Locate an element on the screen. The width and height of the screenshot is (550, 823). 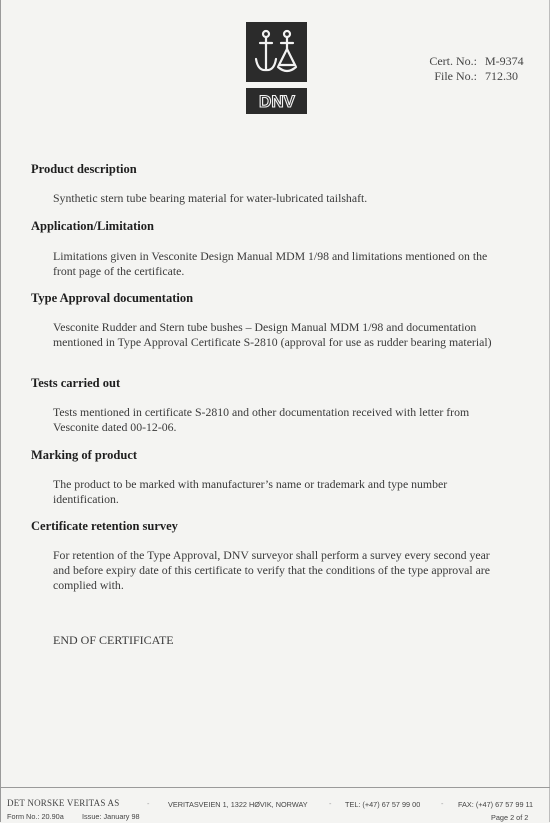
footer-tel: TEL: (+47) 67 57 99 00 is located at coordinates (383, 804).